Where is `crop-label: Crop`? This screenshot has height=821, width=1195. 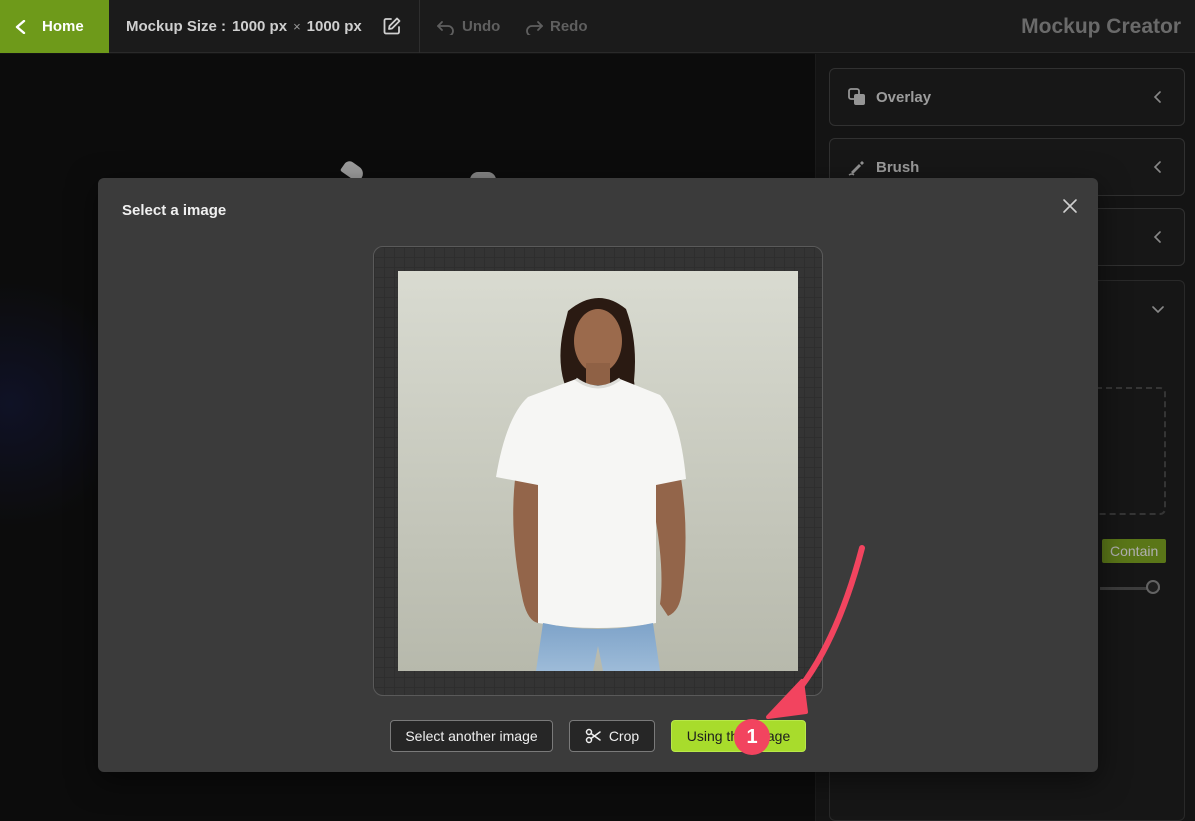 crop-label: Crop is located at coordinates (624, 736).